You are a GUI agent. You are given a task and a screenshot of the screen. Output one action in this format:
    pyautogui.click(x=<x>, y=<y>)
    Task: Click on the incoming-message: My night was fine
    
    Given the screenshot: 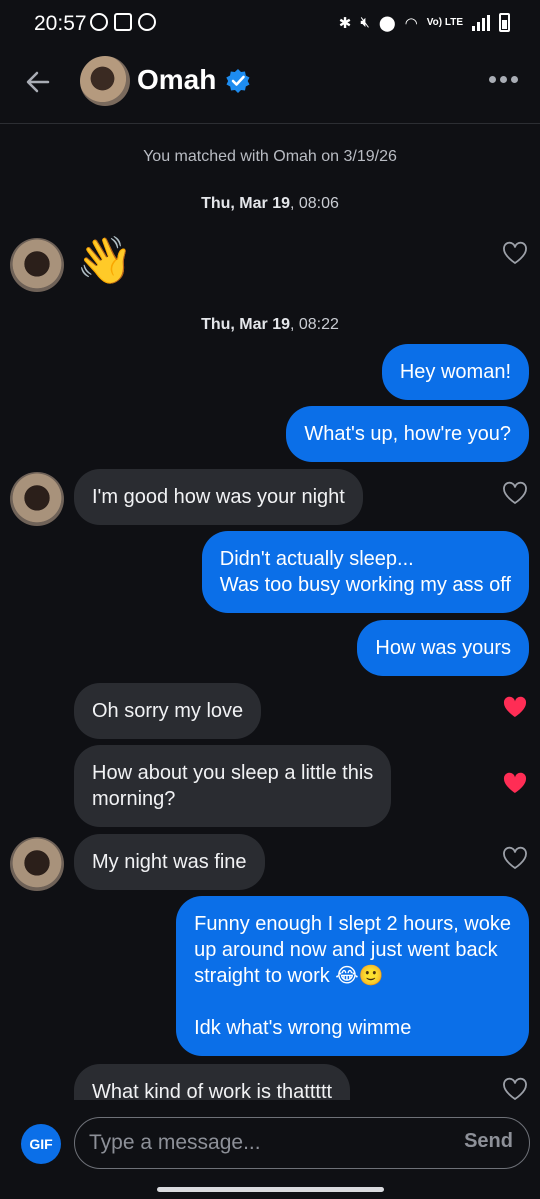 What is the action you would take?
    pyautogui.click(x=169, y=862)
    